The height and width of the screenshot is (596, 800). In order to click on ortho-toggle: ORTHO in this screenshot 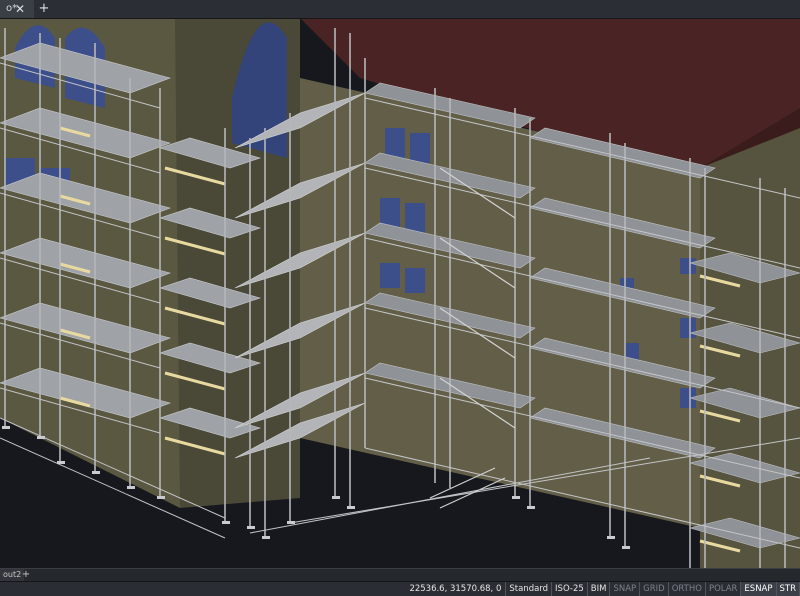, I will do `click(687, 589)`.